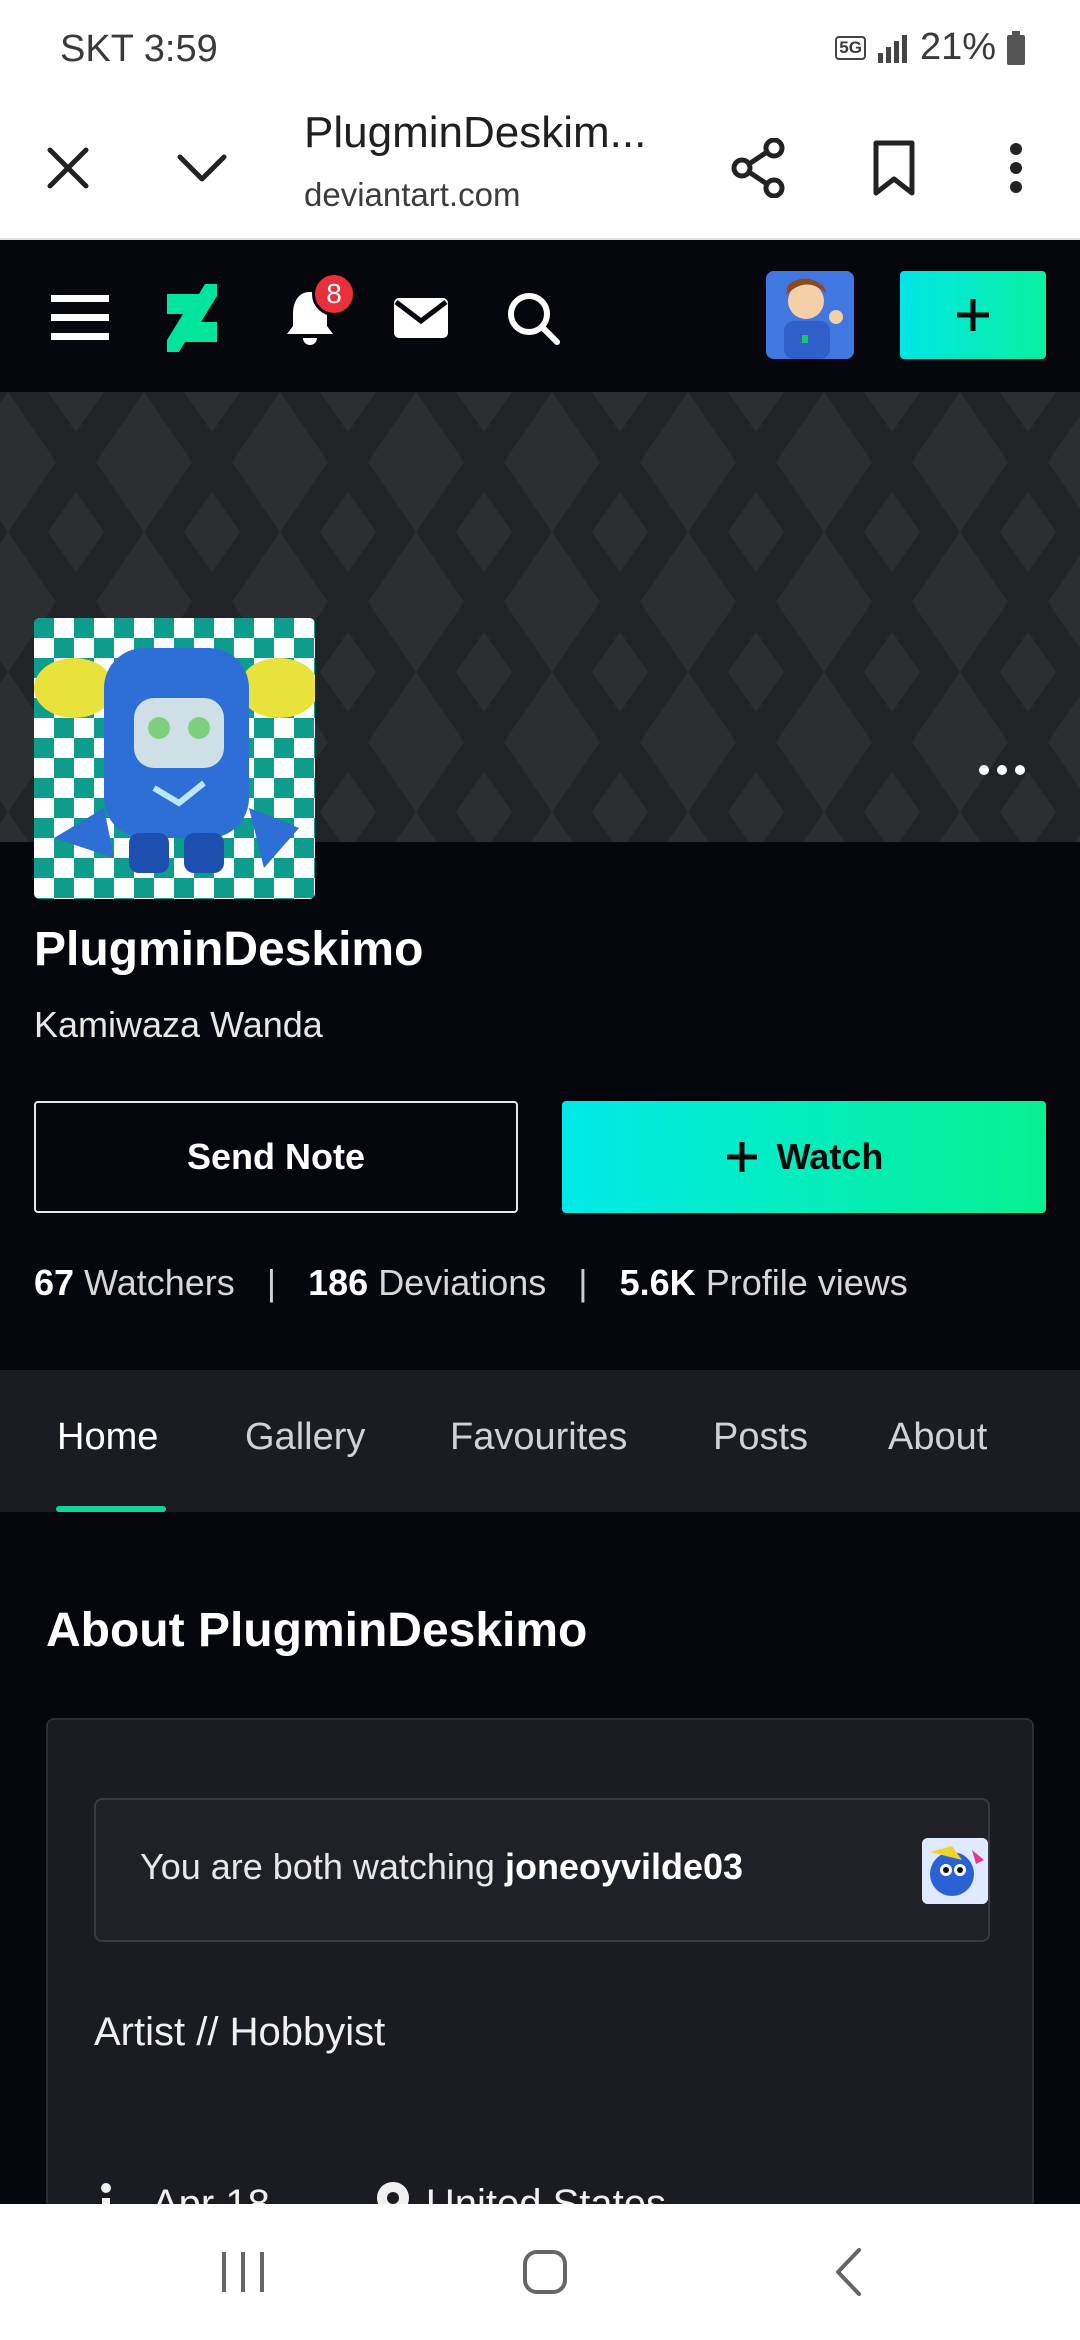 The height and width of the screenshot is (2340, 1080). I want to click on active-tab-indicator, so click(111, 1509).